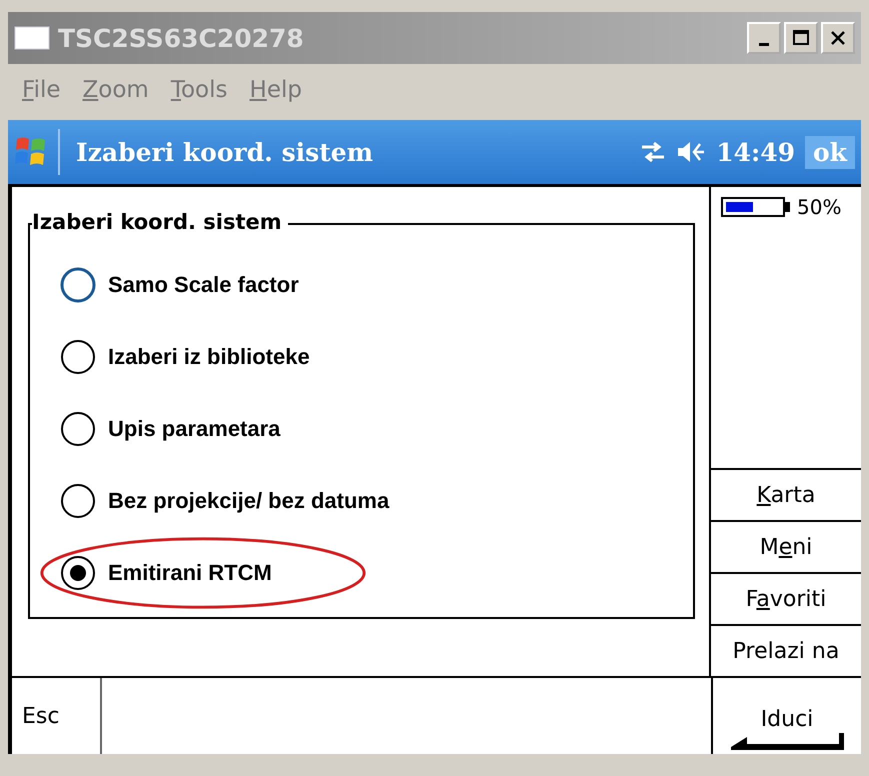 This screenshot has height=776, width=869. What do you see at coordinates (179, 285) in the screenshot?
I see `radio-option: Samo Scale factor` at bounding box center [179, 285].